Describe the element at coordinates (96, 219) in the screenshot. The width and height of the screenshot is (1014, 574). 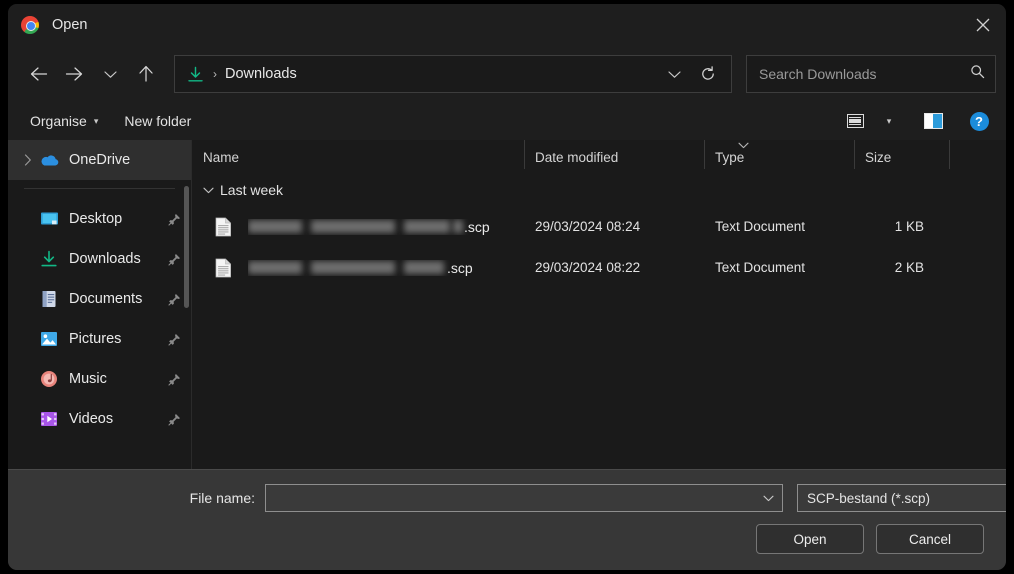
I see `sidebar-item-label: Desktop` at that location.